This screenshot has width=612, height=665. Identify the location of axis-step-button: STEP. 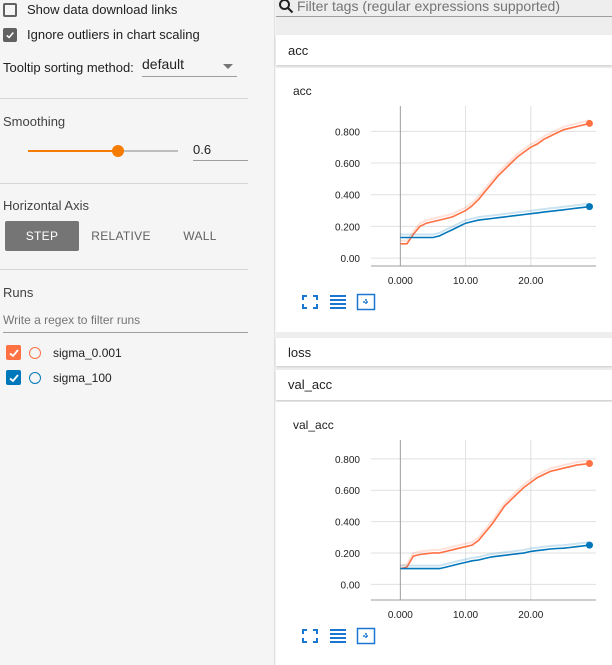
(42, 236).